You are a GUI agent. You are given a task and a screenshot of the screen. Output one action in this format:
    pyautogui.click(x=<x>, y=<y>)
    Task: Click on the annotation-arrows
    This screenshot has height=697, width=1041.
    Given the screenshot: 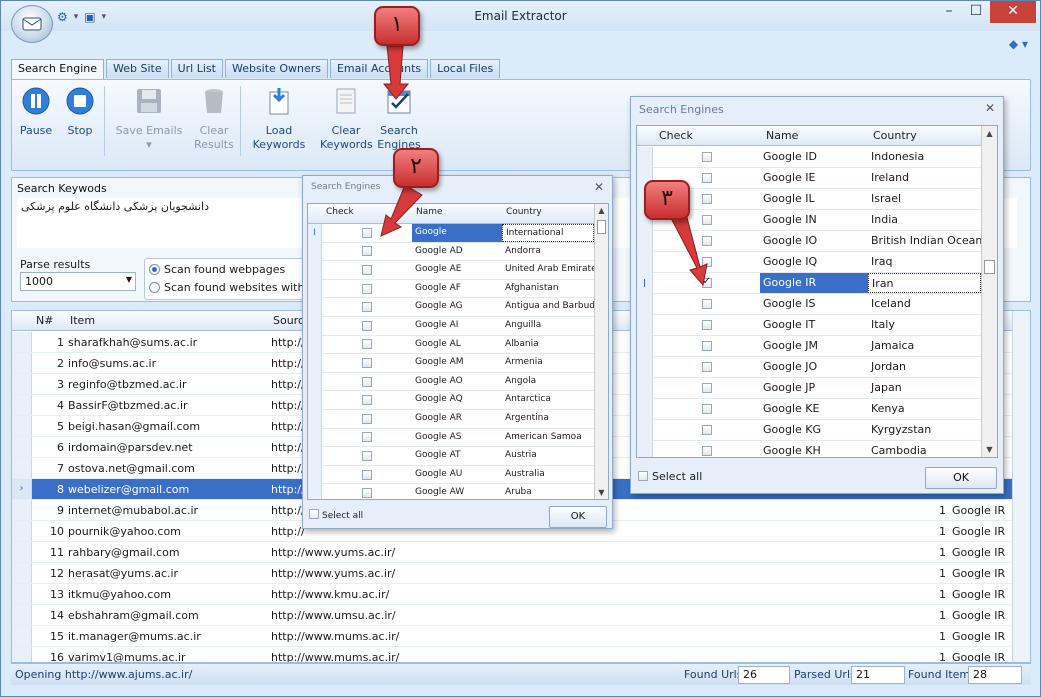 What is the action you would take?
    pyautogui.click(x=544, y=166)
    